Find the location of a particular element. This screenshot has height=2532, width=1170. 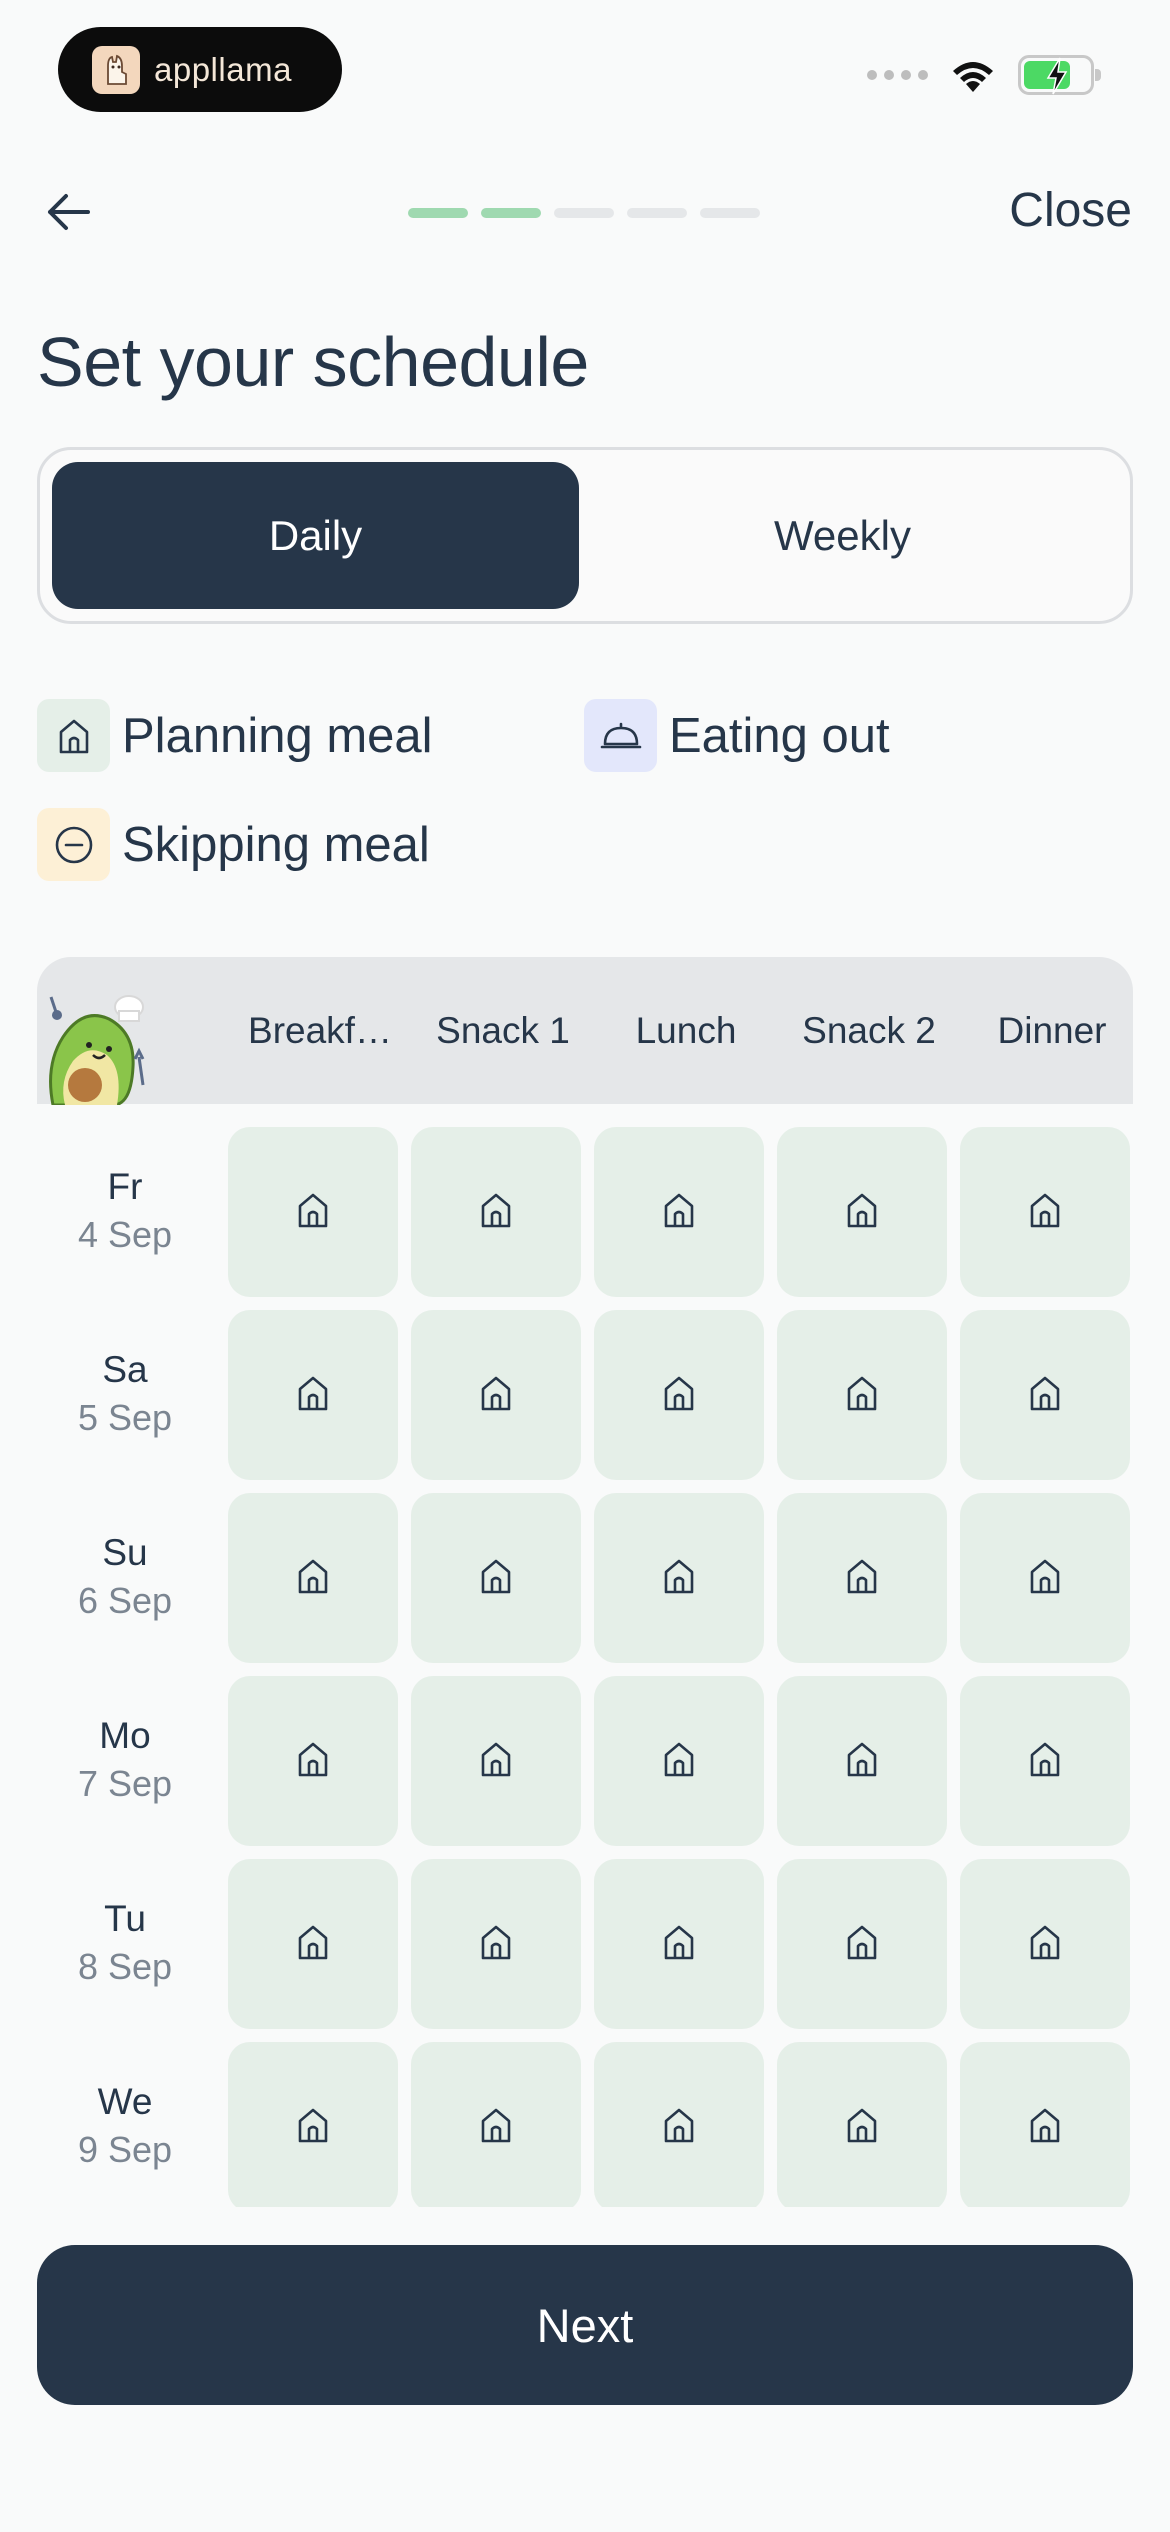

day-name: Sa is located at coordinates (125, 1369).